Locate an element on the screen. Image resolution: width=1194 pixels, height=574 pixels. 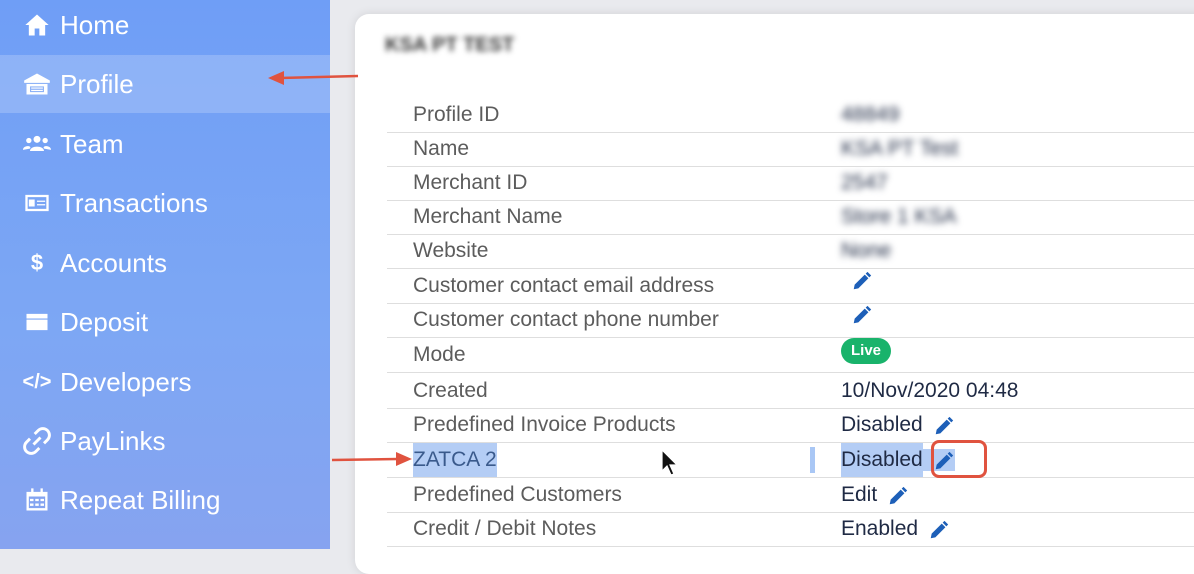
row-label: Website is located at coordinates (451, 250).